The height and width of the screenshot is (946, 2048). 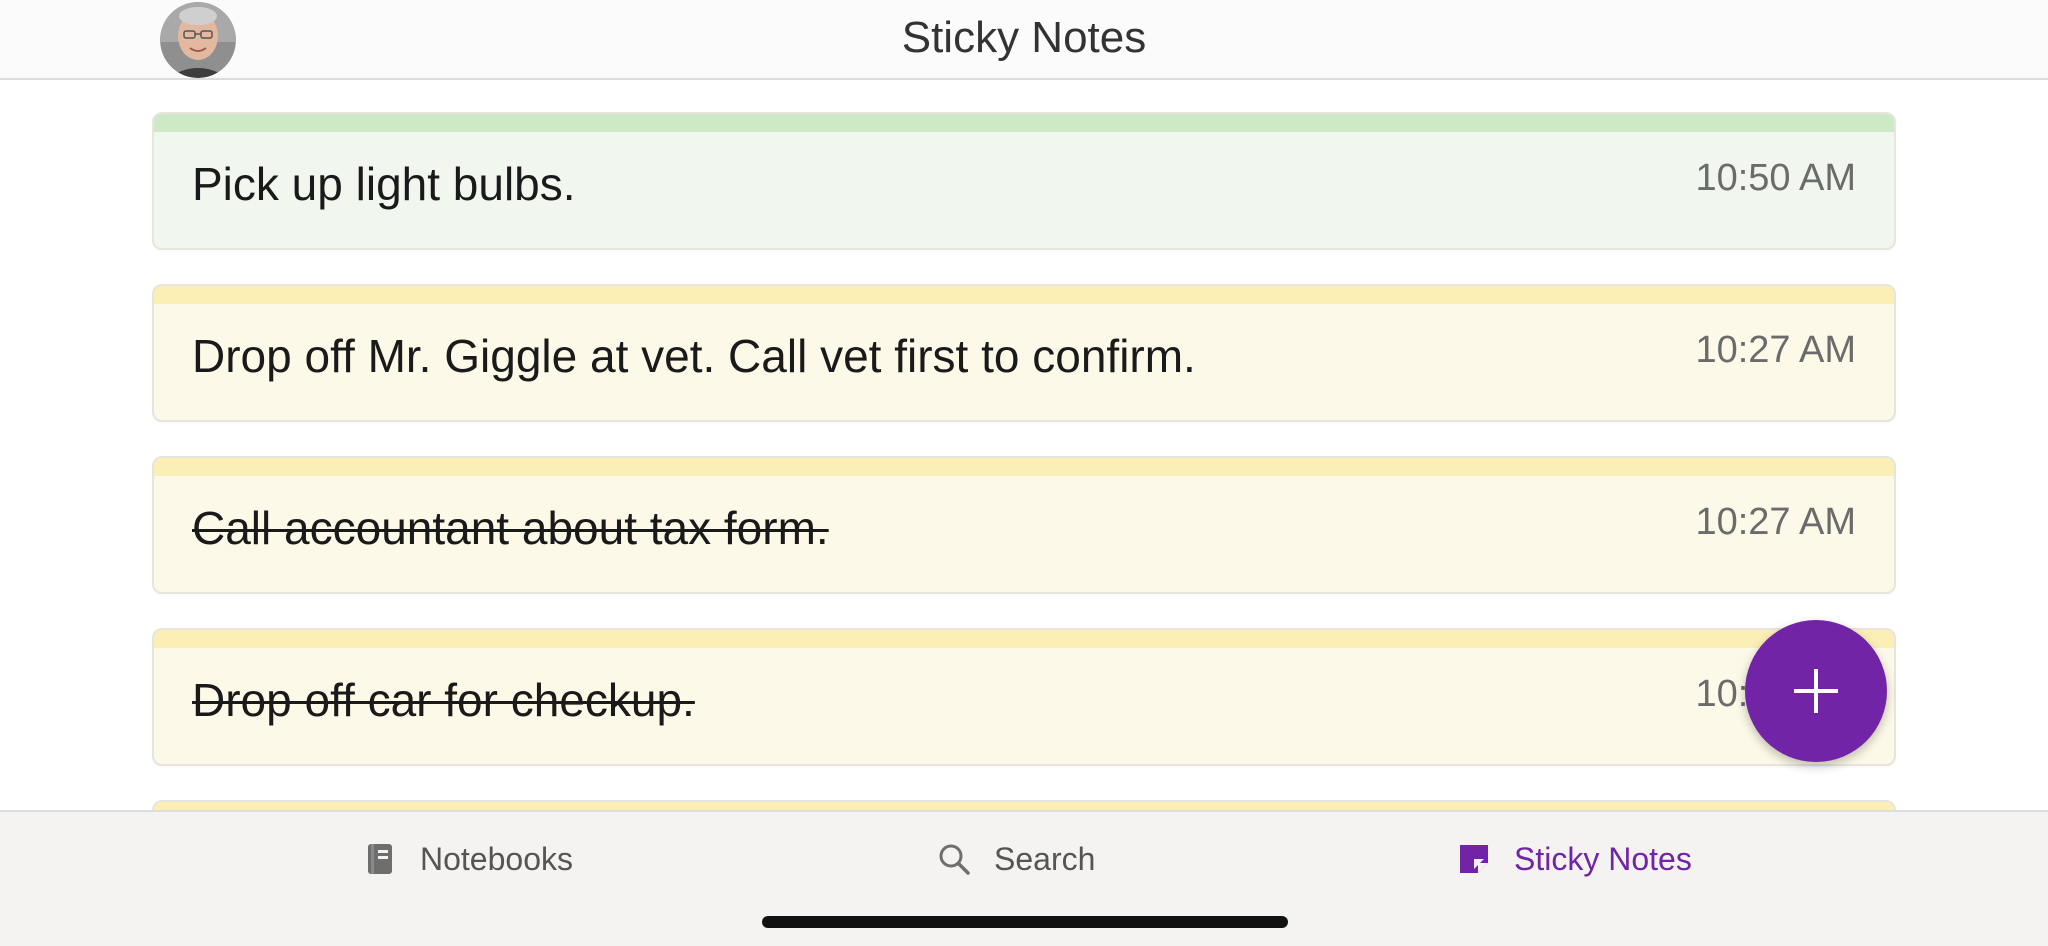 I want to click on page-title: Sticky Notes, so click(x=1024, y=37).